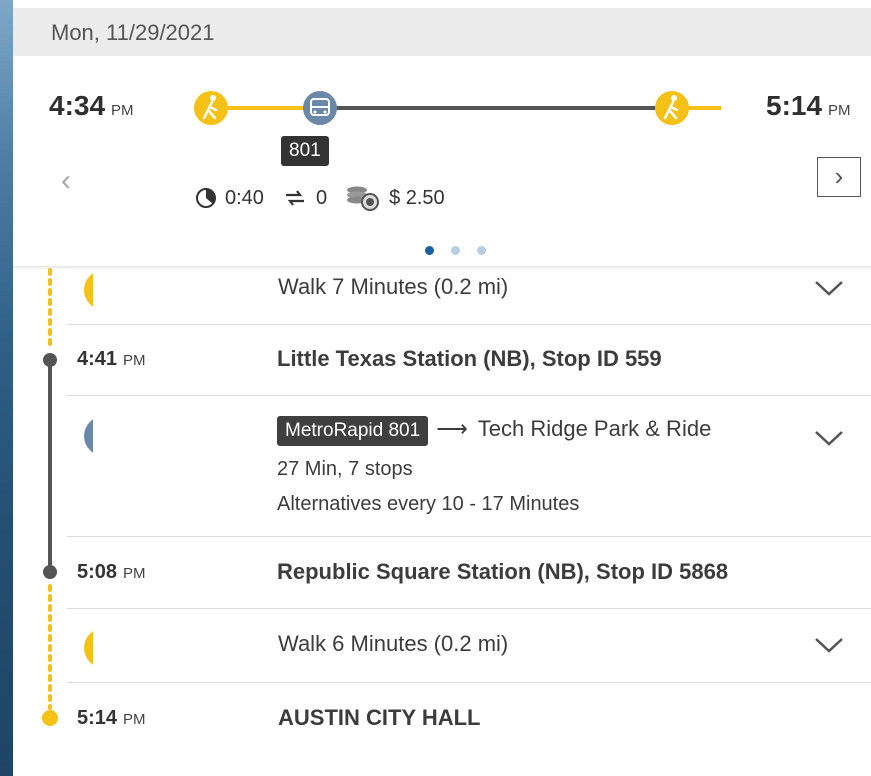  What do you see at coordinates (6, 388) in the screenshot?
I see `background-strip` at bounding box center [6, 388].